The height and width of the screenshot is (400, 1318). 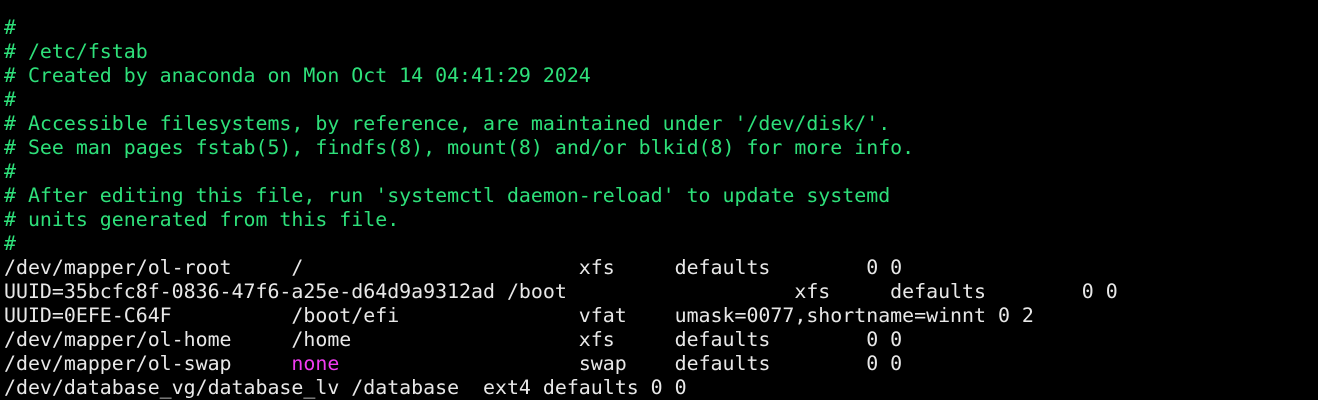 I want to click on swap-rest-fields: swap defaults 0 0, so click(x=621, y=363).